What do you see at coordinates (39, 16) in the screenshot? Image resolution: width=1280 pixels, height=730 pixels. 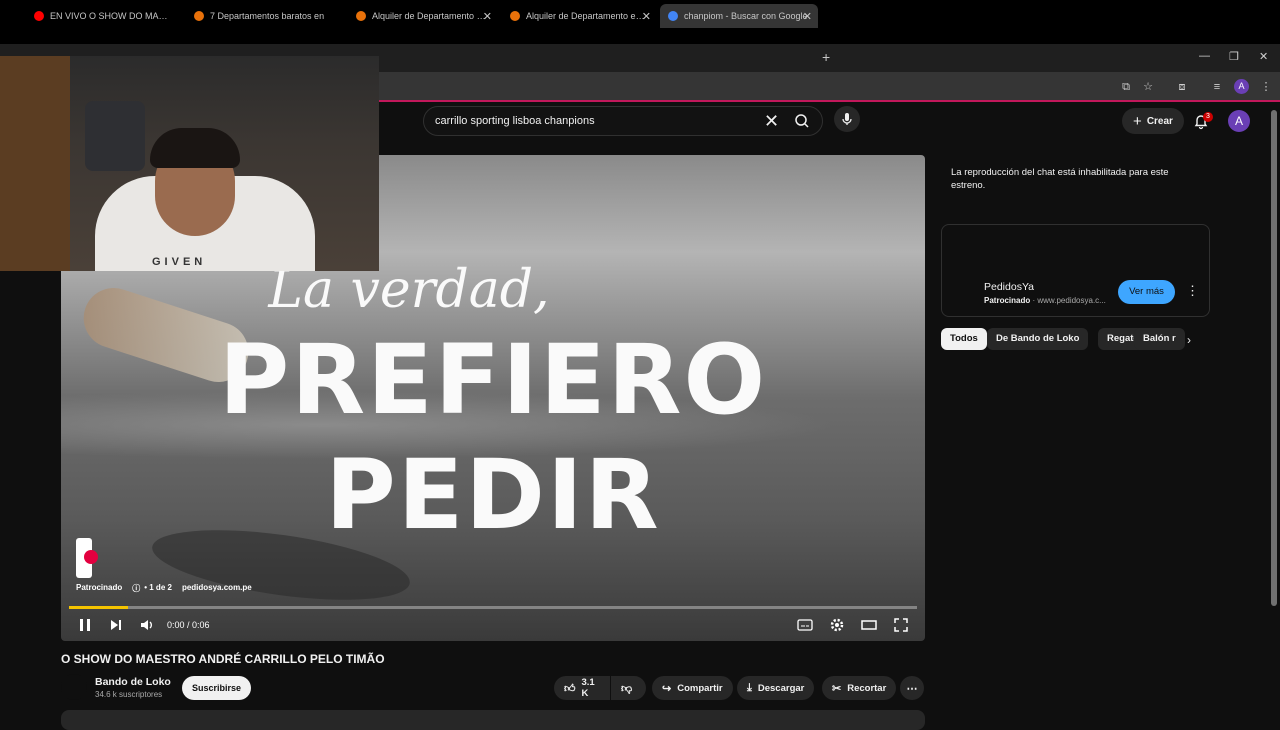 I see `youtube-favicon-icon` at bounding box center [39, 16].